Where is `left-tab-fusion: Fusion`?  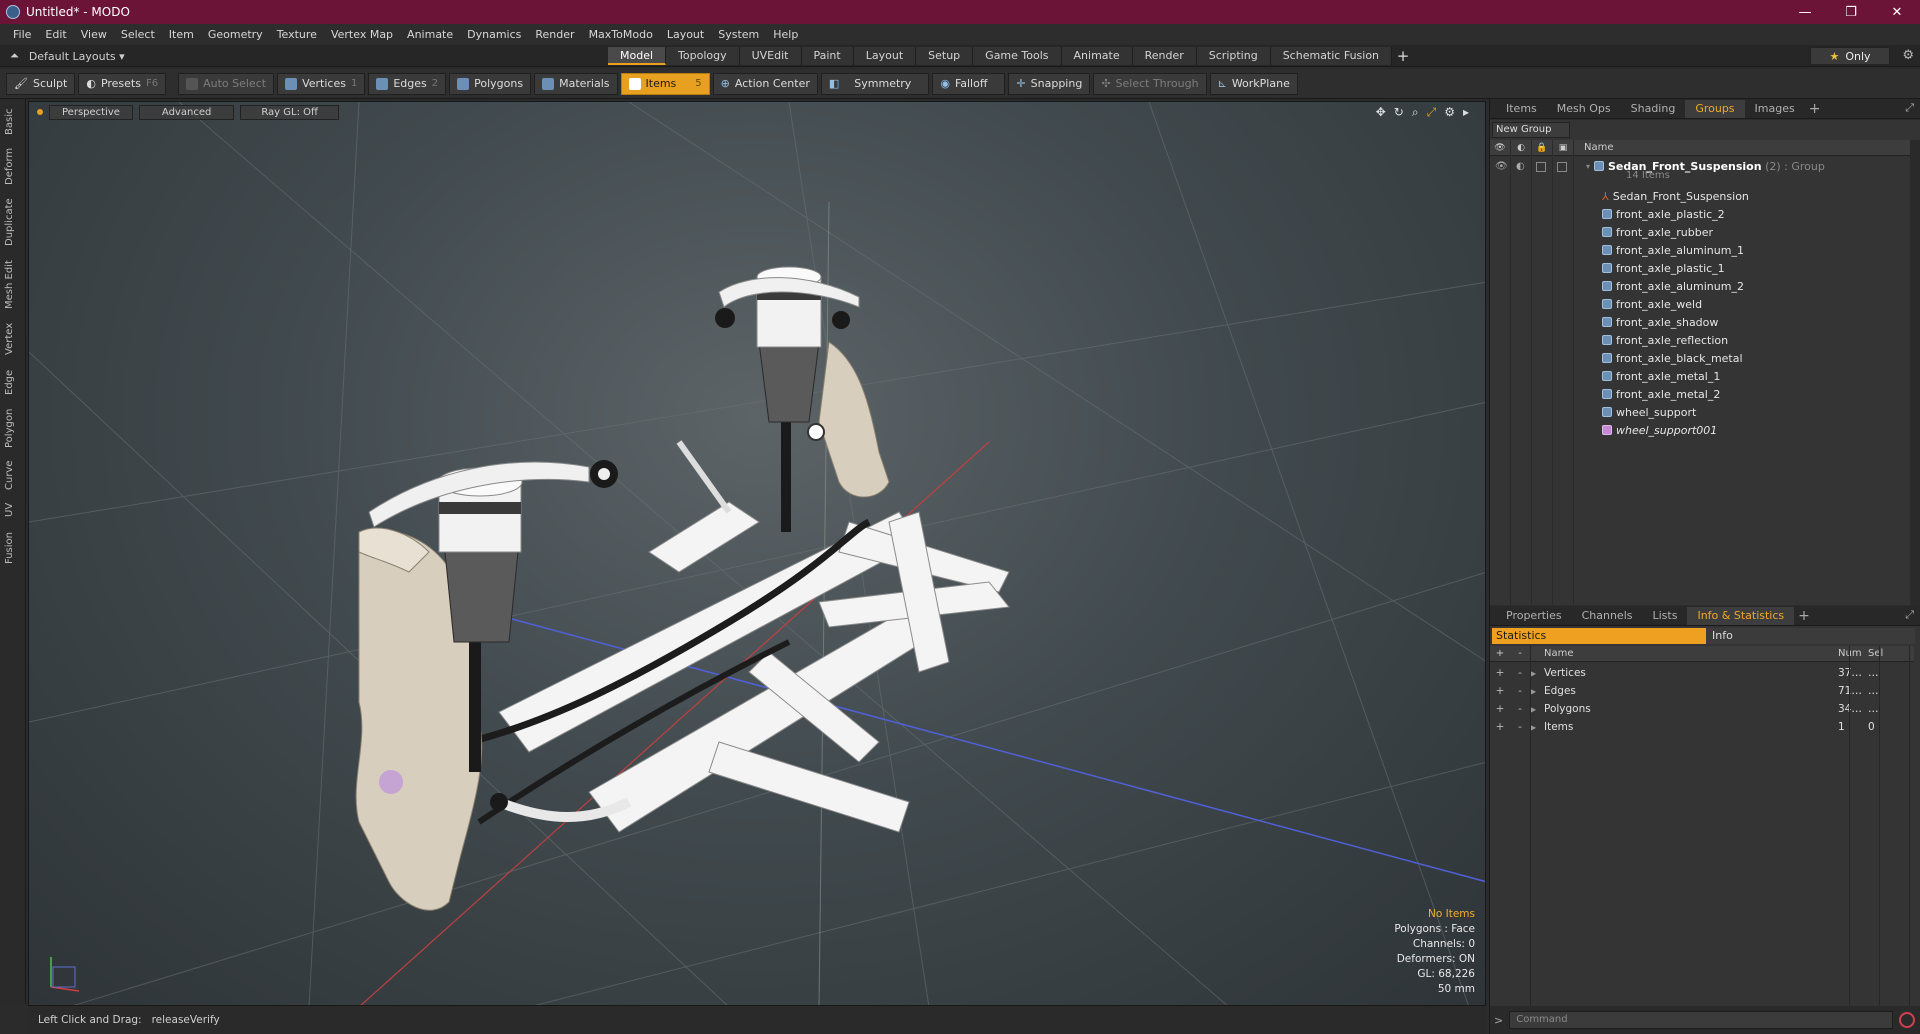 left-tab-fusion: Fusion is located at coordinates (13, 548).